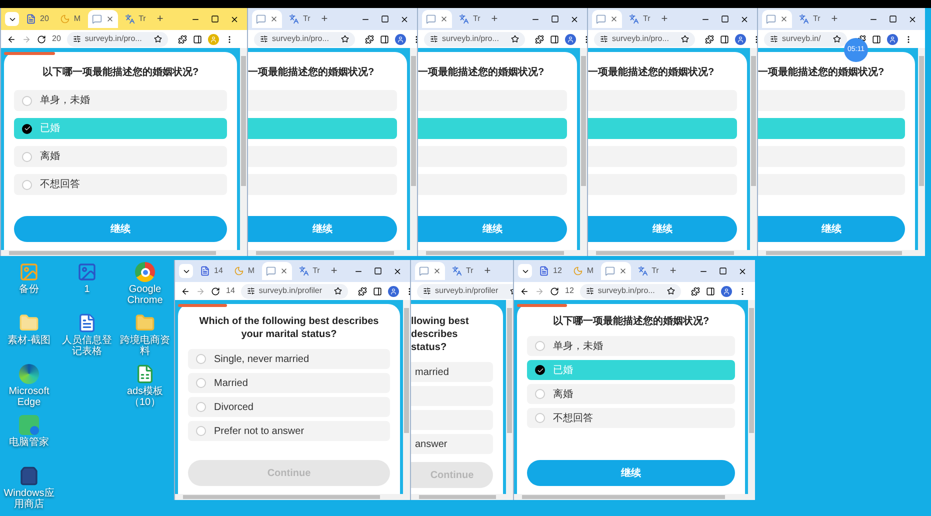 This screenshot has width=931, height=516. What do you see at coordinates (294, 291) in the screenshot?
I see `address-bar: surveyb.in/profiler` at bounding box center [294, 291].